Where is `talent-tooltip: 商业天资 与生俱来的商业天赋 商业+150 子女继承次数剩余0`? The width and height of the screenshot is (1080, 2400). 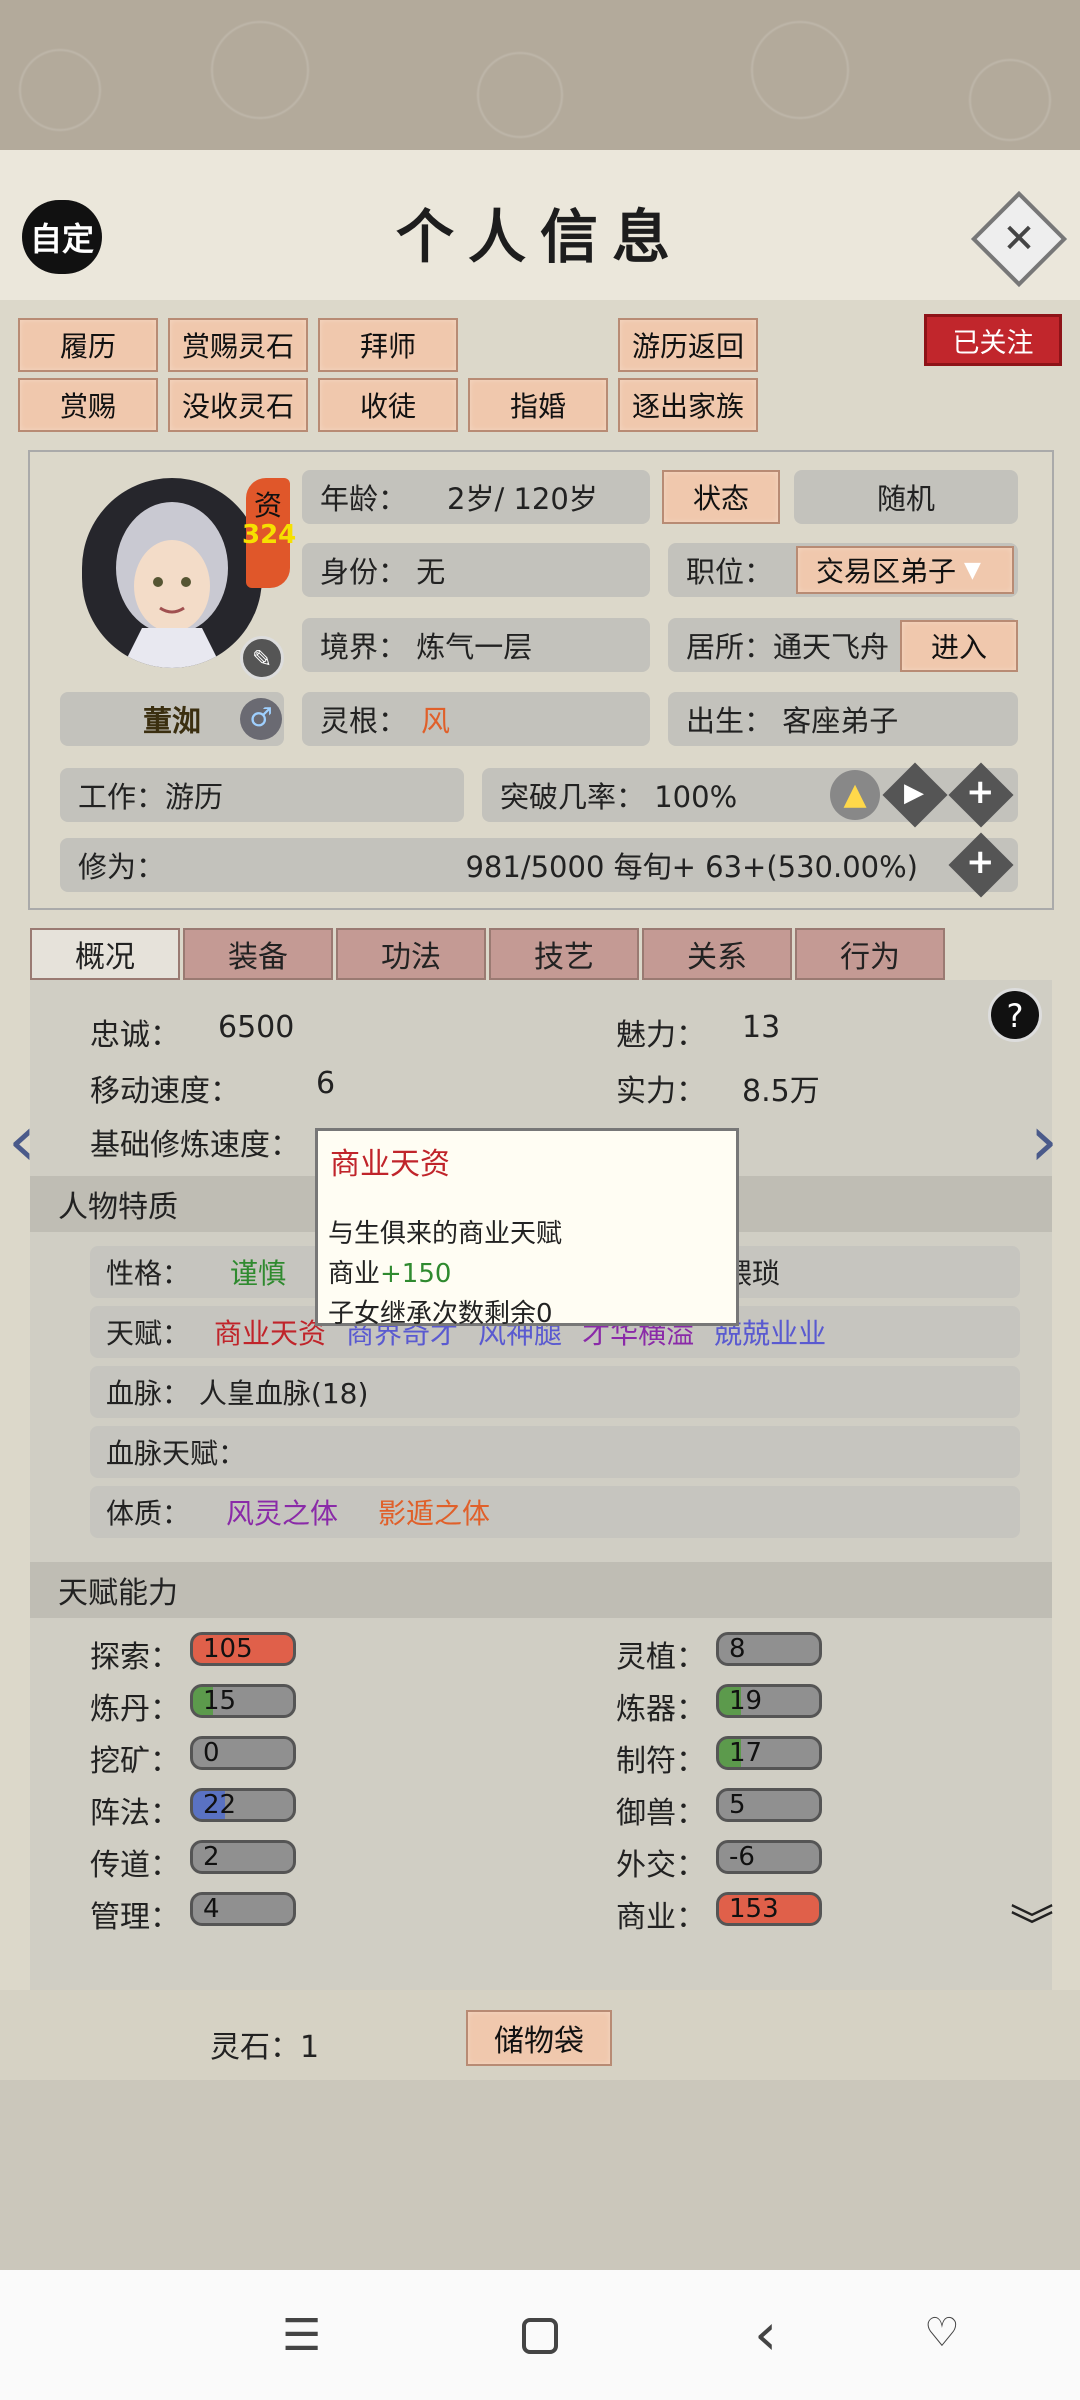
talent-tooltip: 商业天资 与生俱来的商业天赋 商业+150 子女继承次数剩余0 is located at coordinates (527, 1228).